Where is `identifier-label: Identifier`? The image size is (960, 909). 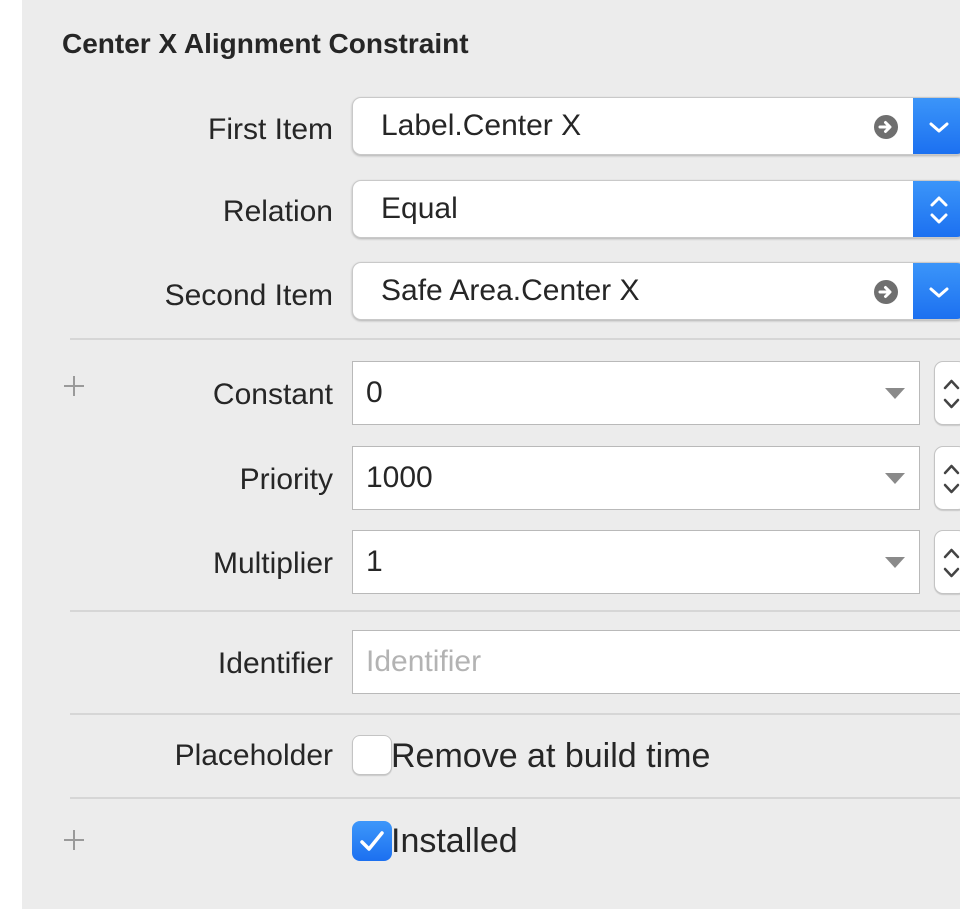 identifier-label: Identifier is located at coordinates (275, 663).